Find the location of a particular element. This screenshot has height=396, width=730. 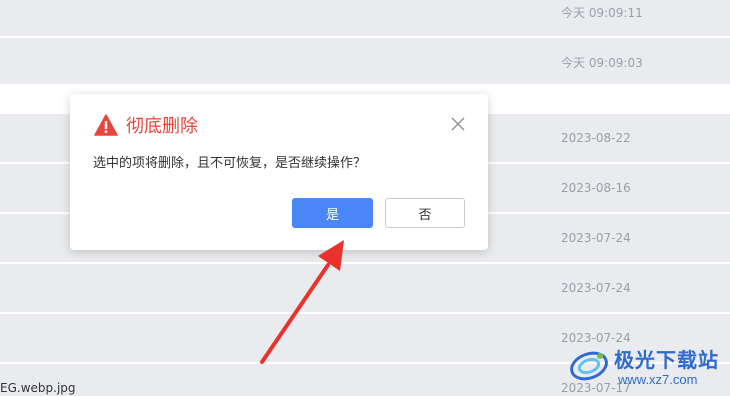

row-date: 今天 09:09:11 is located at coordinates (602, 13).